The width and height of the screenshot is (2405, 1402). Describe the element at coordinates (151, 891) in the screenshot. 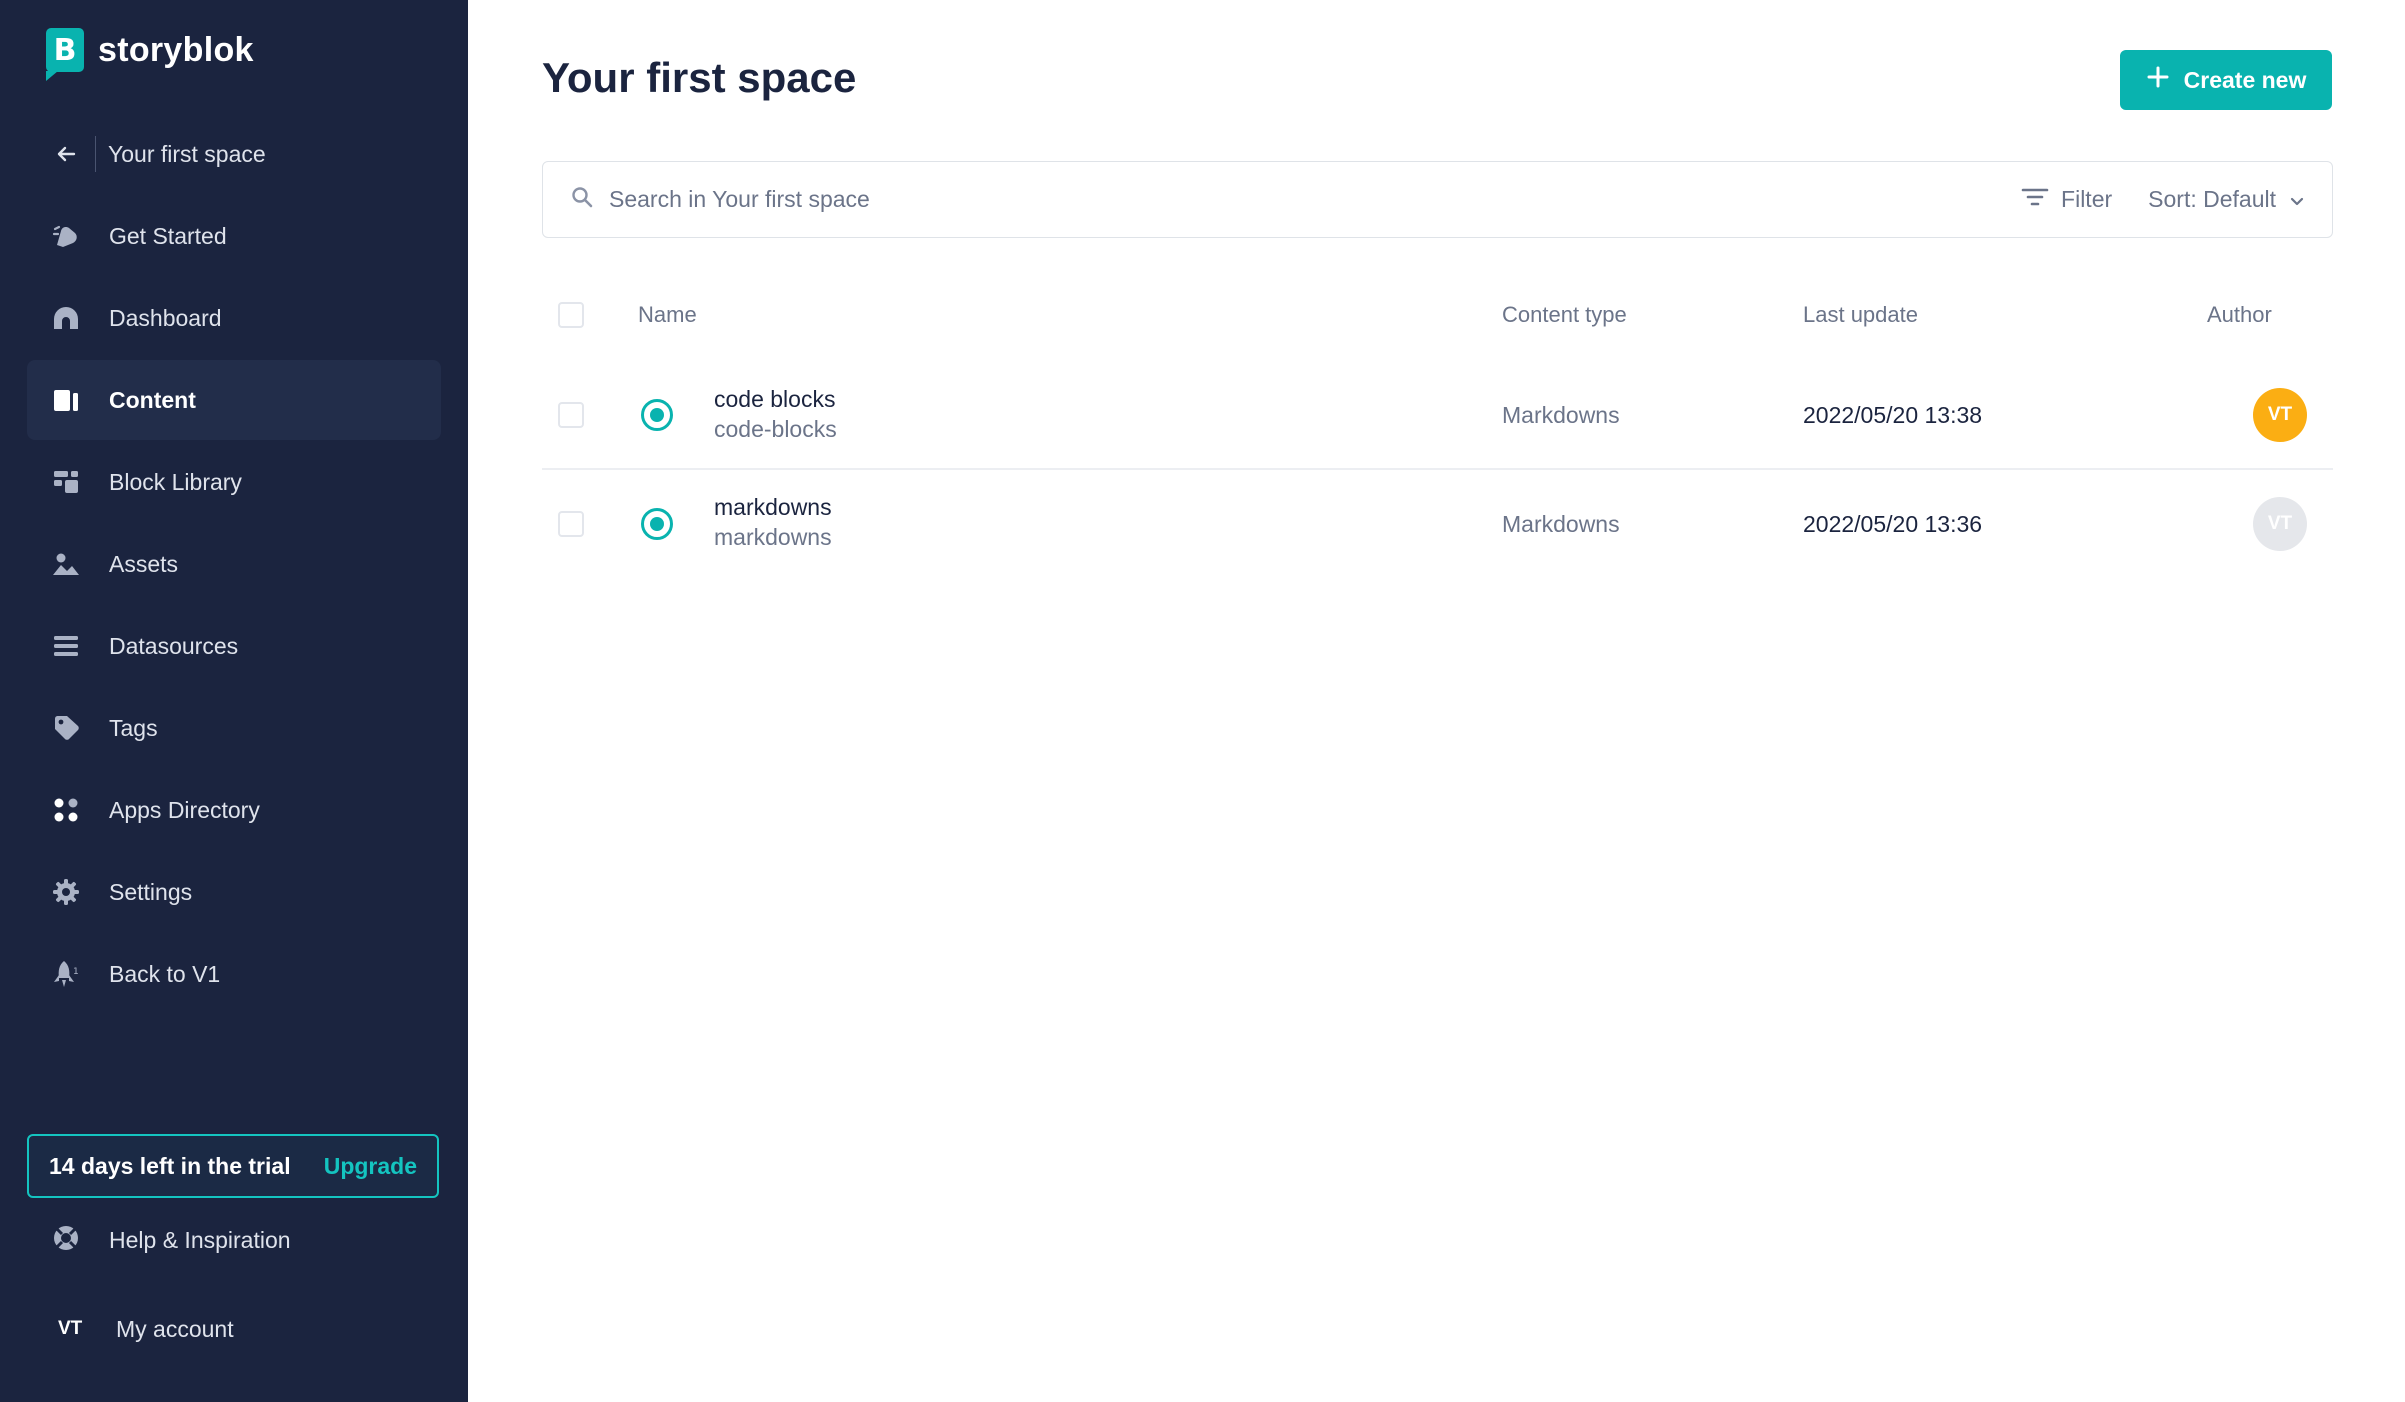

I see `sidebar-item-label: Settings` at that location.